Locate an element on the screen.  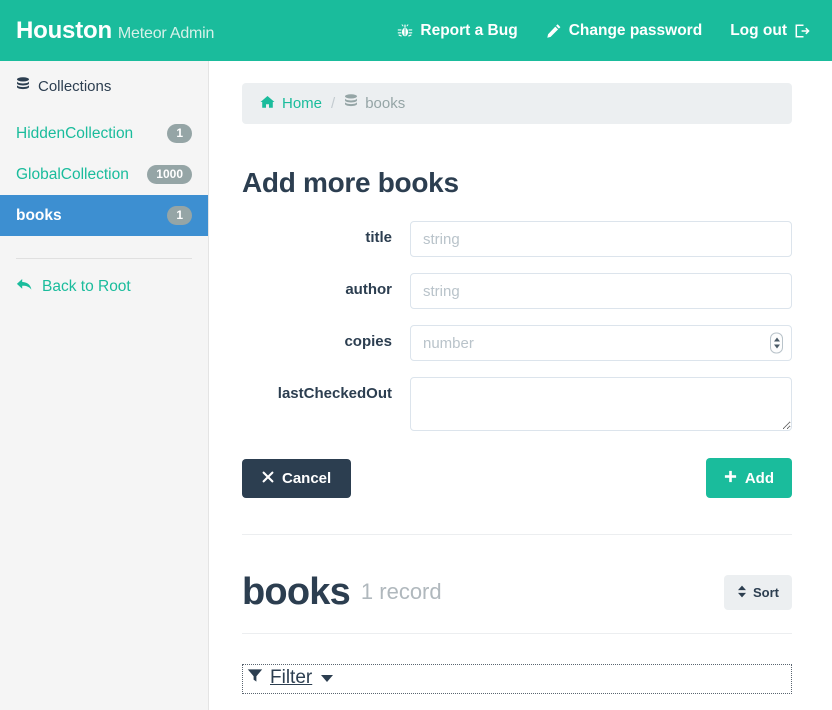
log-out-label: Log out is located at coordinates (758, 30).